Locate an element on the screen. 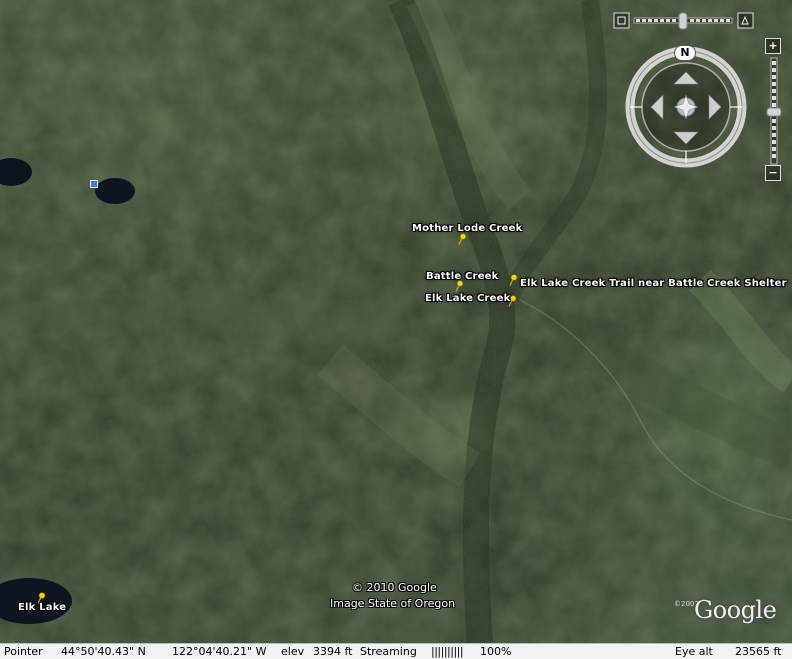 The height and width of the screenshot is (659, 792). imagery-credit: Image State of Oregon is located at coordinates (393, 603).